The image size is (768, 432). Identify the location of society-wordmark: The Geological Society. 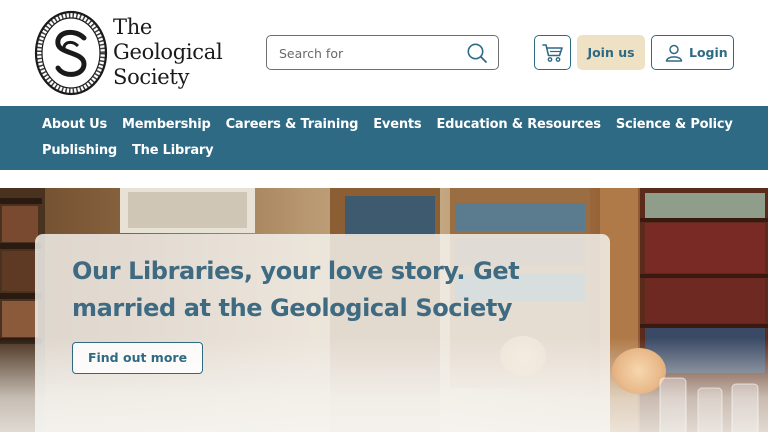
(168, 52).